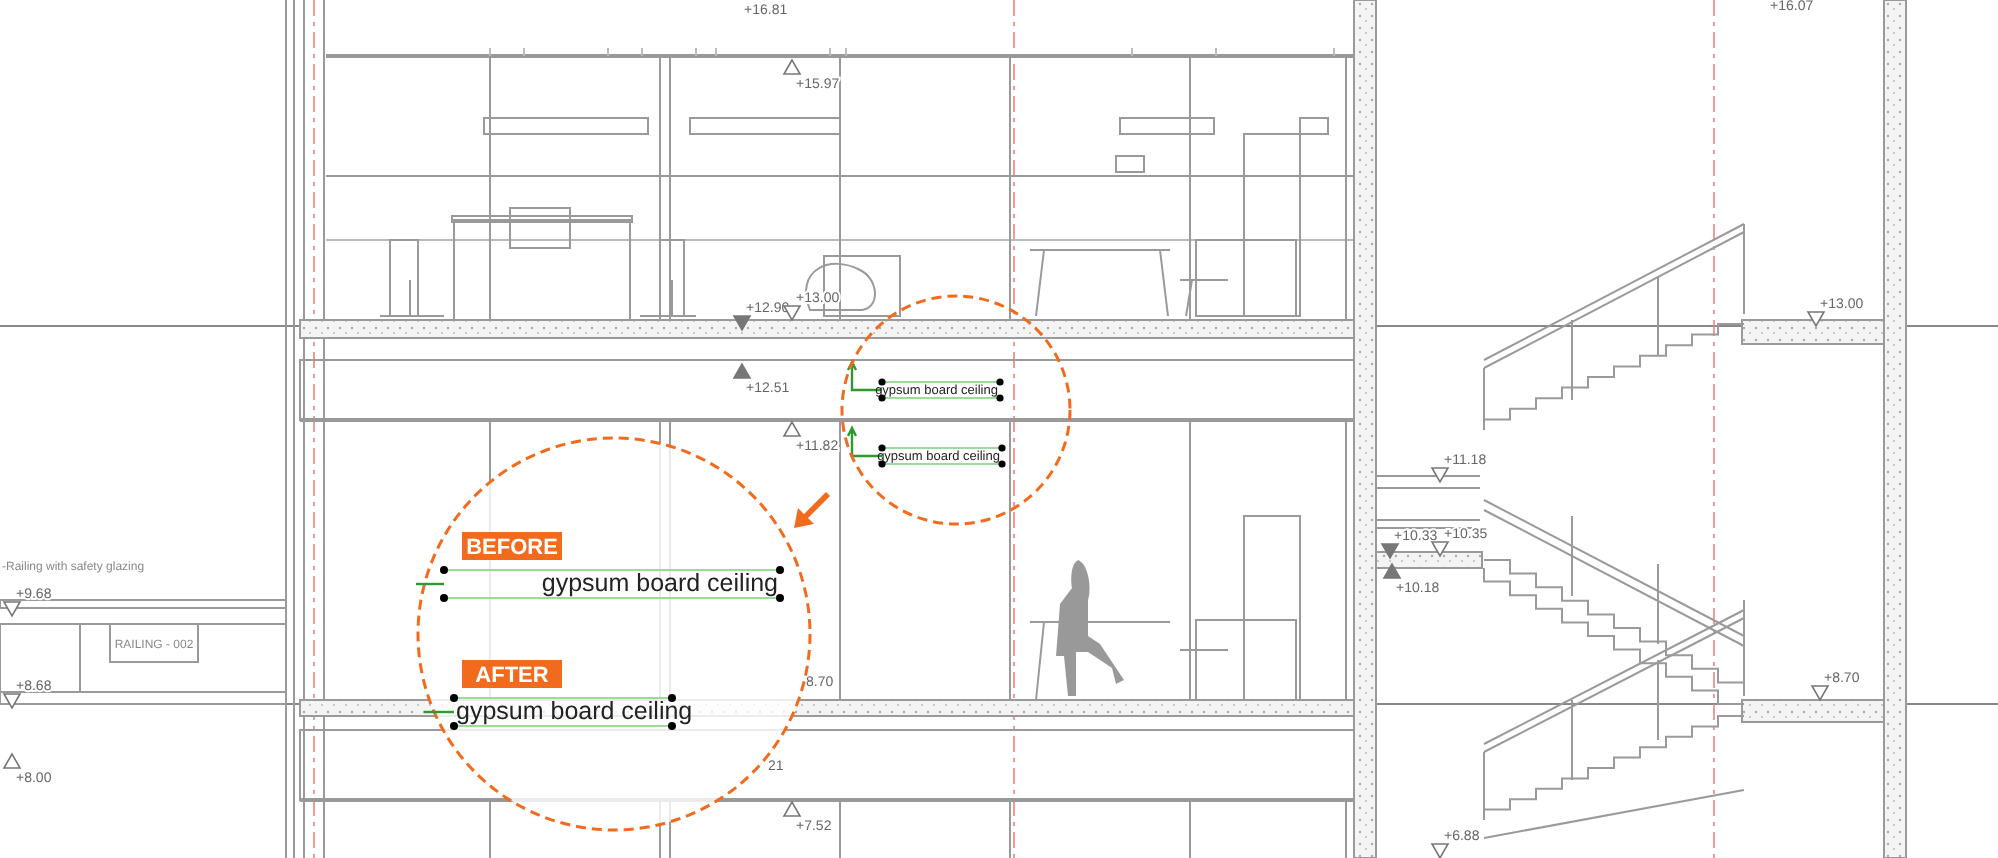 Image resolution: width=1998 pixels, height=858 pixels. Describe the element at coordinates (812, 510) in the screenshot. I see `pointer-arrow-icon` at that location.